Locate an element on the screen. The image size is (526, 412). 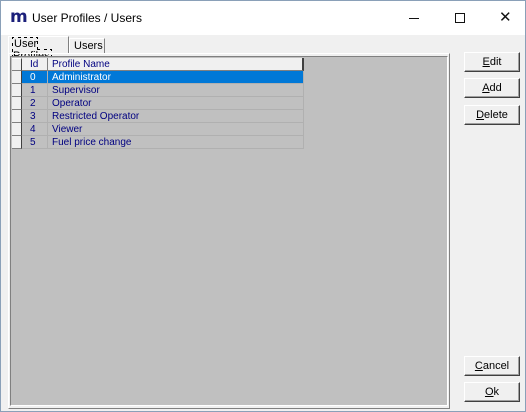
close-icon: ✕ is located at coordinates (505, 17).